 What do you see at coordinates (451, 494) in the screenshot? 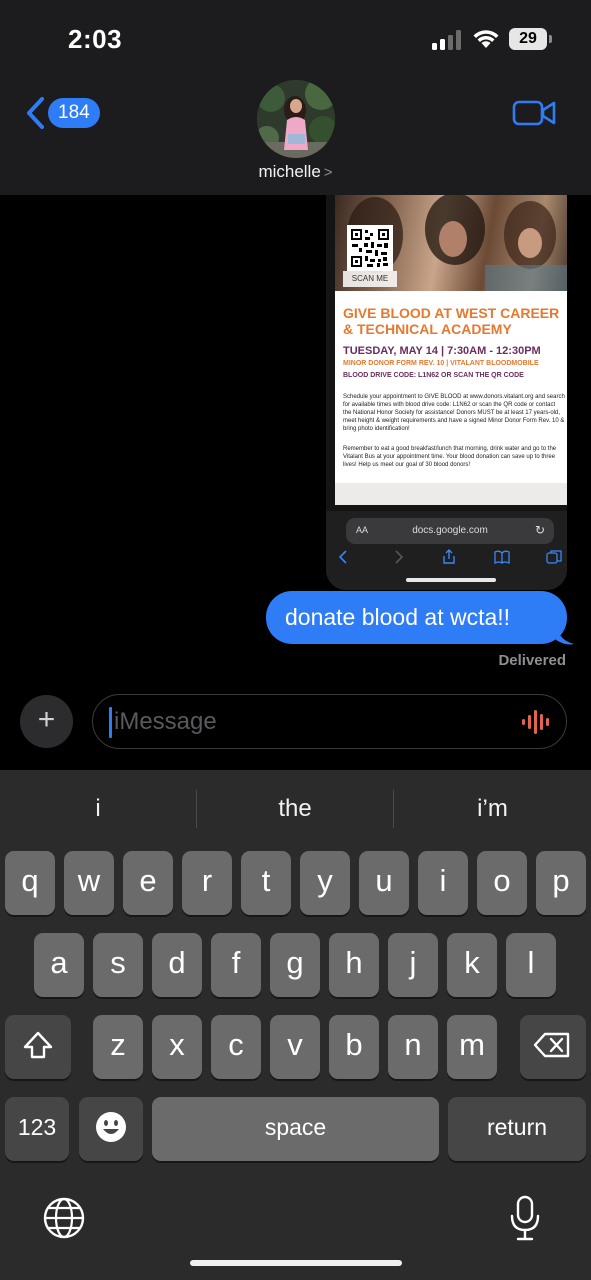
I see `document-page-footer` at bounding box center [451, 494].